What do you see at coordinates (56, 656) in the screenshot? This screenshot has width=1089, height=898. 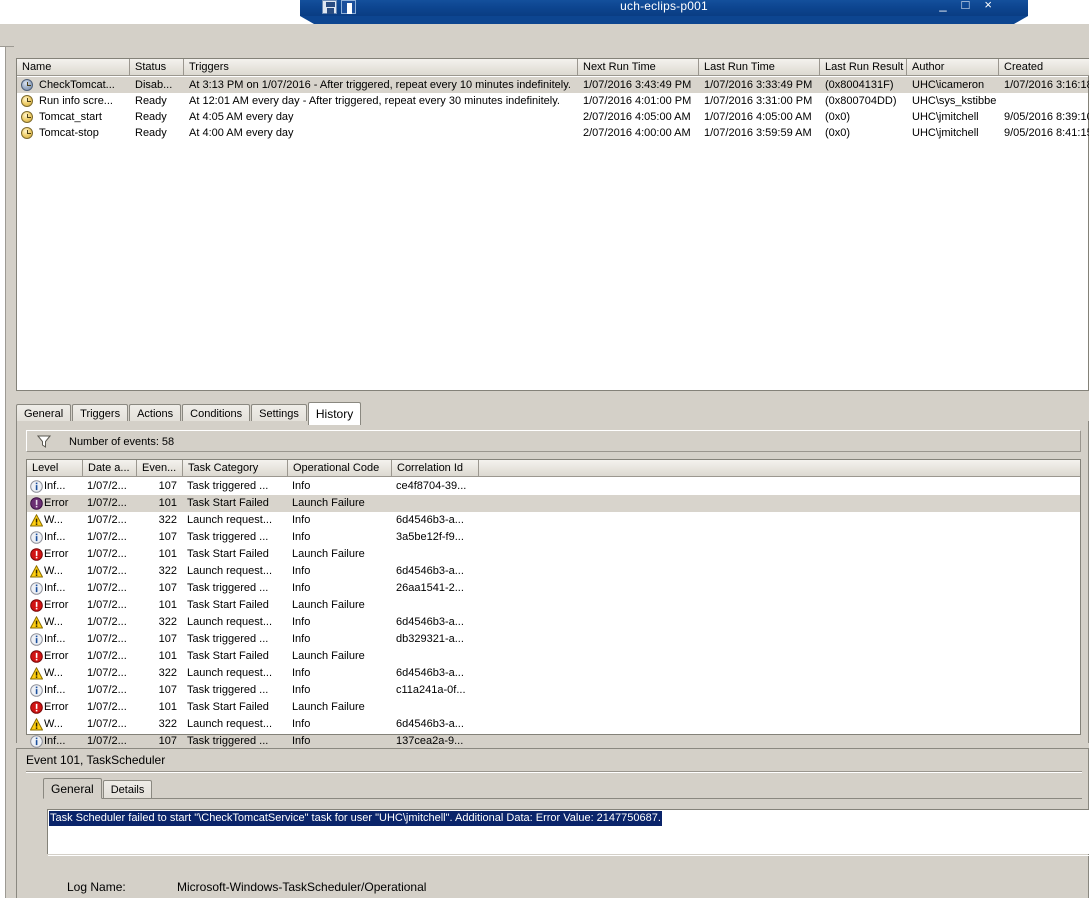 I see `event-cell-level: Error` at bounding box center [56, 656].